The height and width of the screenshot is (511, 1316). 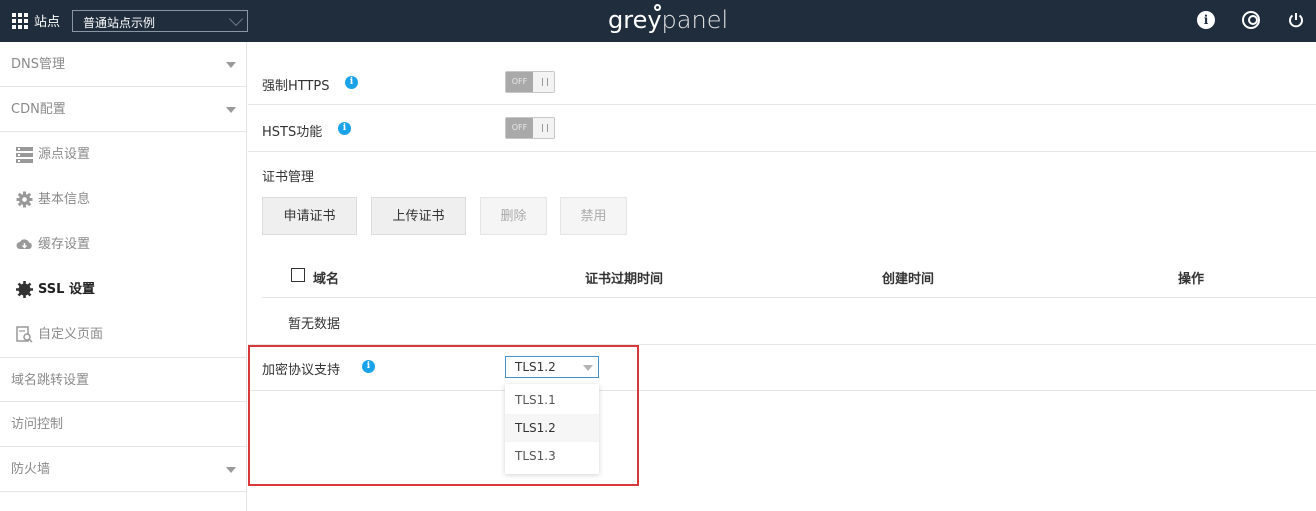 What do you see at coordinates (443, 415) in the screenshot?
I see `highlight-box` at bounding box center [443, 415].